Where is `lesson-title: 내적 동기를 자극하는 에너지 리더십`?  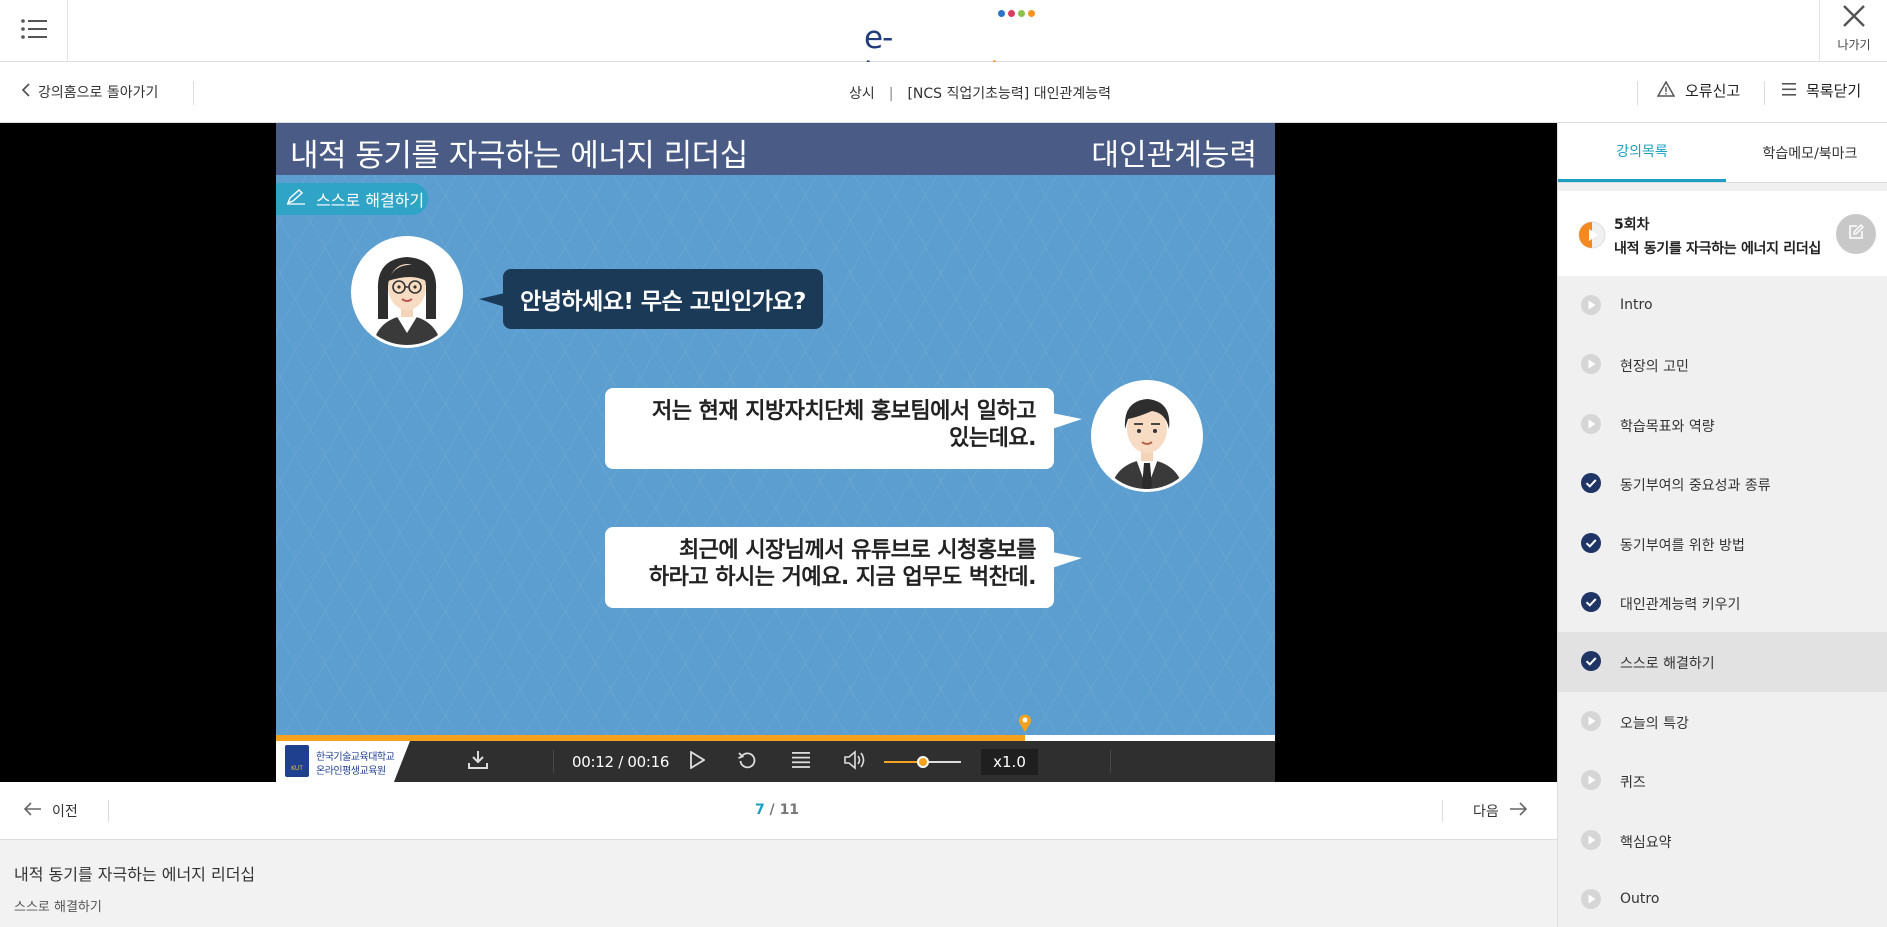
lesson-title: 내적 동기를 자극하는 에너지 리더십 is located at coordinates (135, 874).